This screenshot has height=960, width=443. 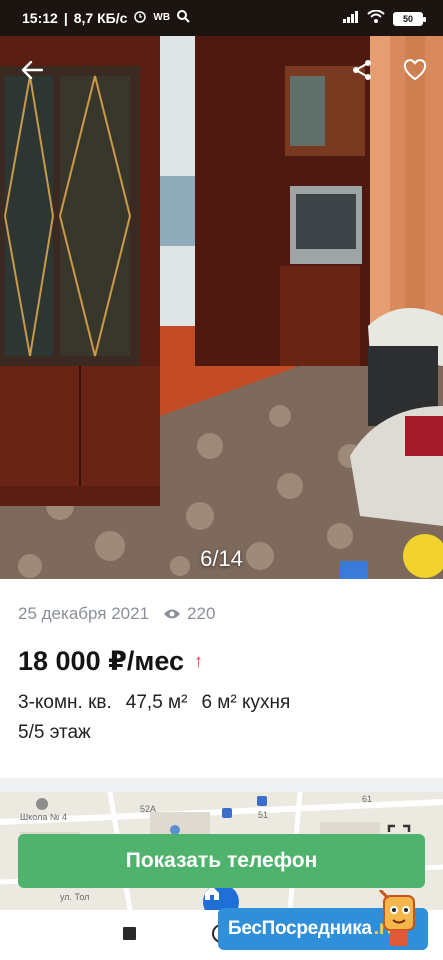 What do you see at coordinates (75, 897) in the screenshot?
I see `map-label-street: ул. Тол` at bounding box center [75, 897].